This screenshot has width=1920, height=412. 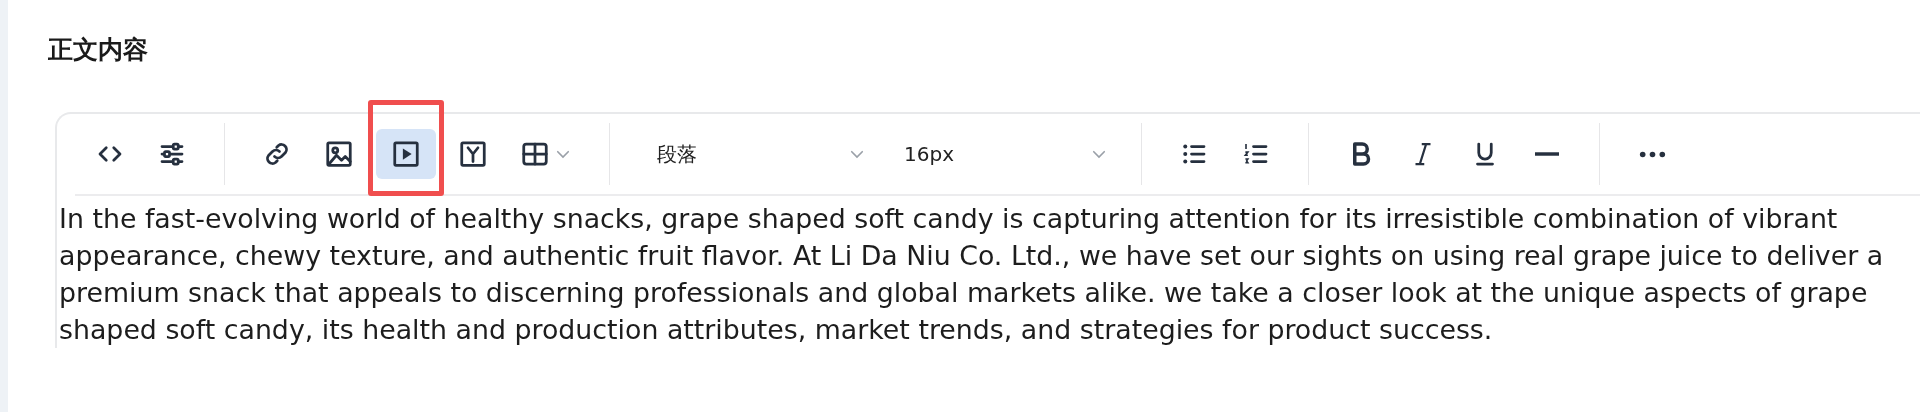 I want to click on dropdown-select: 段落, so click(x=754, y=154).